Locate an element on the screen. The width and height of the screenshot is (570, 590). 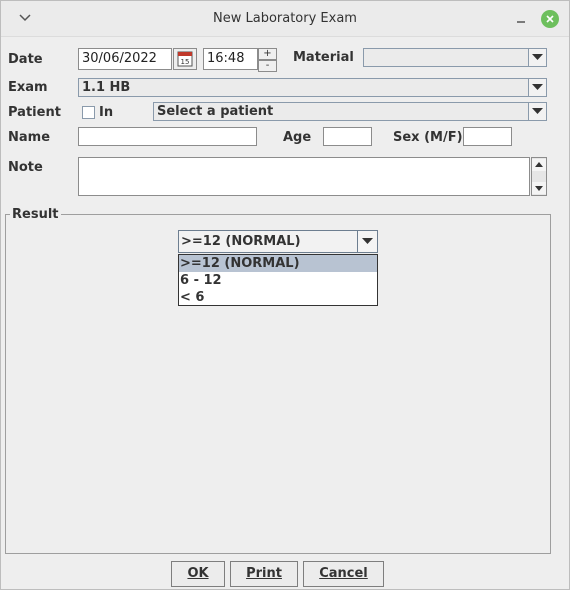
date-field: 30/06/2022 is located at coordinates (125, 59).